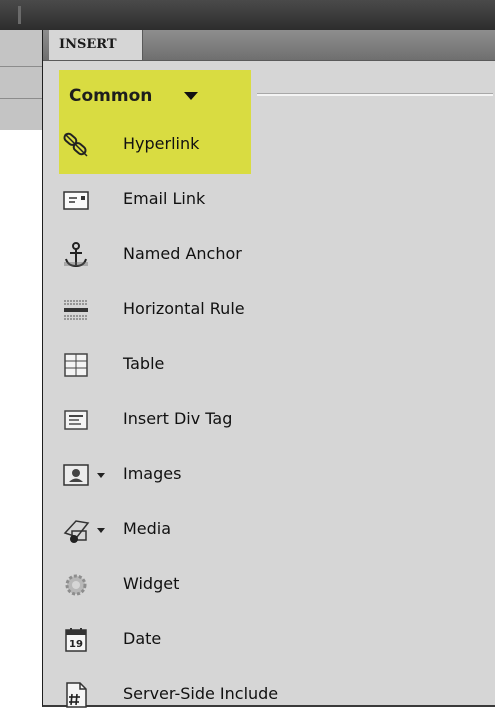 The image size is (495, 720). Describe the element at coordinates (269, 585) in the screenshot. I see `insert-item-widget: Widget` at that location.